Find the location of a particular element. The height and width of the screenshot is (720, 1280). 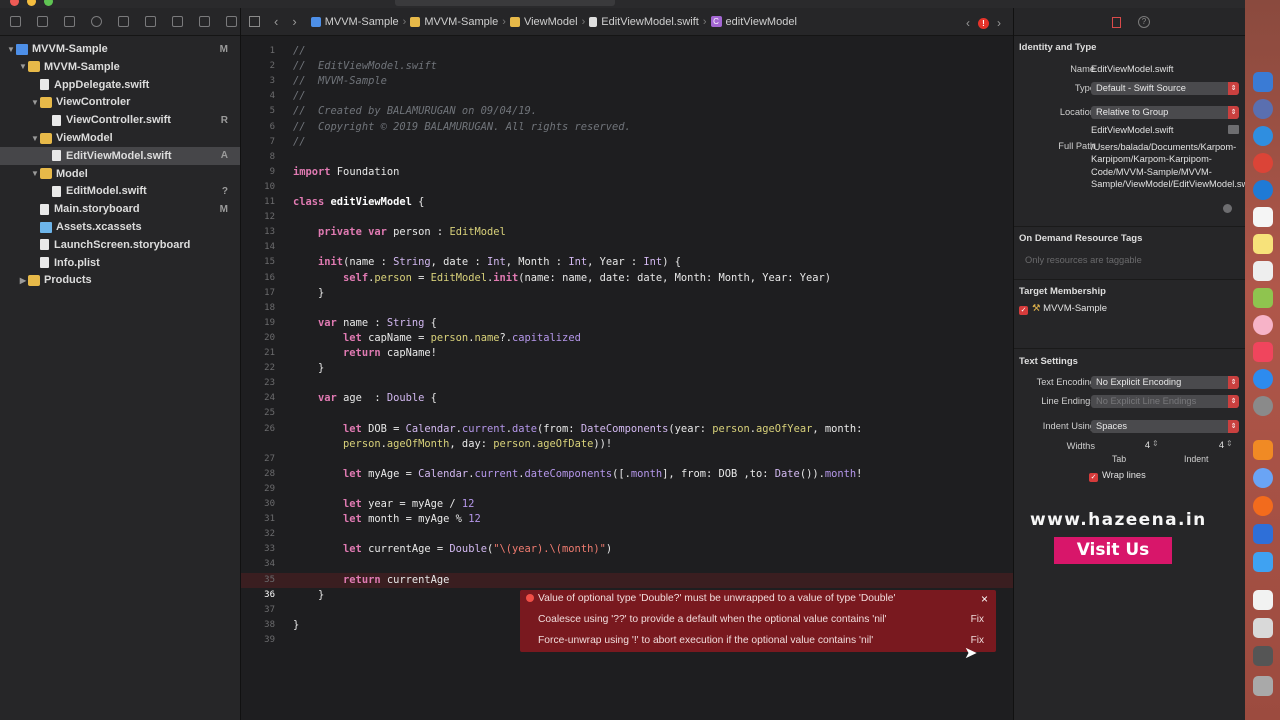

zoom-window-button is located at coordinates (48, 3).